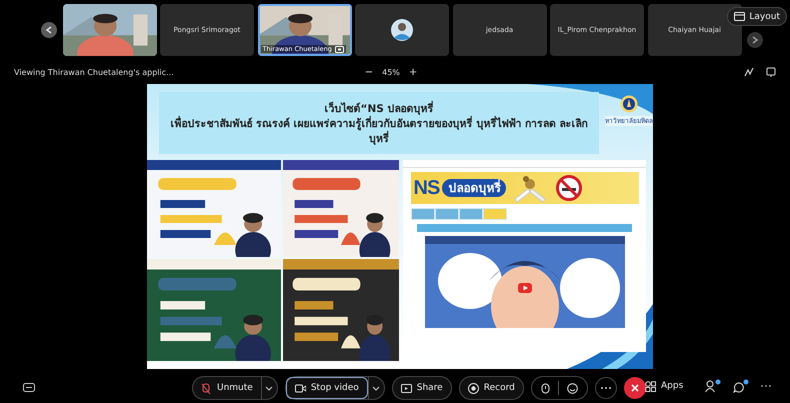  What do you see at coordinates (379, 132) in the screenshot?
I see `slide-subtitle: เพื่อประชาสัมพันธ์ รณรงค์ เผยแพร่ความรู้เกี่ยวกับอันตรายของบุหรี่ บุหรี่ไฟฟ้า การลด ละเลิก บุหรี่` at bounding box center [379, 132].